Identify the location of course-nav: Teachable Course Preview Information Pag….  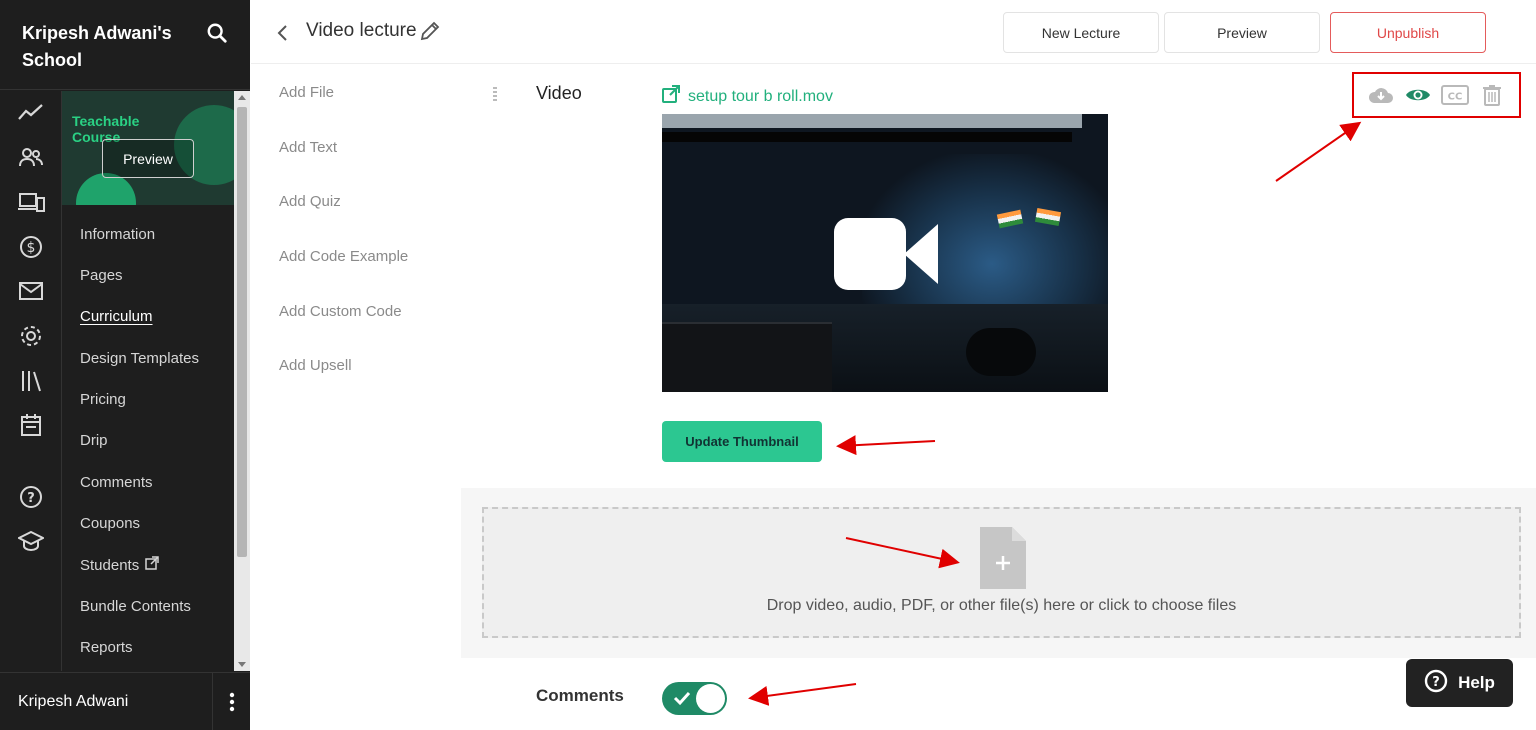
(148, 381).